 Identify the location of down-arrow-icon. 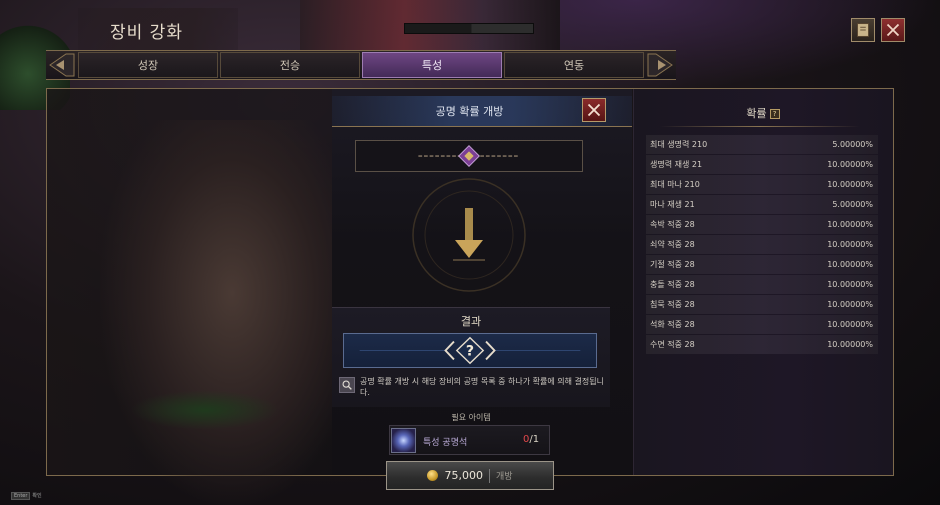
(469, 235).